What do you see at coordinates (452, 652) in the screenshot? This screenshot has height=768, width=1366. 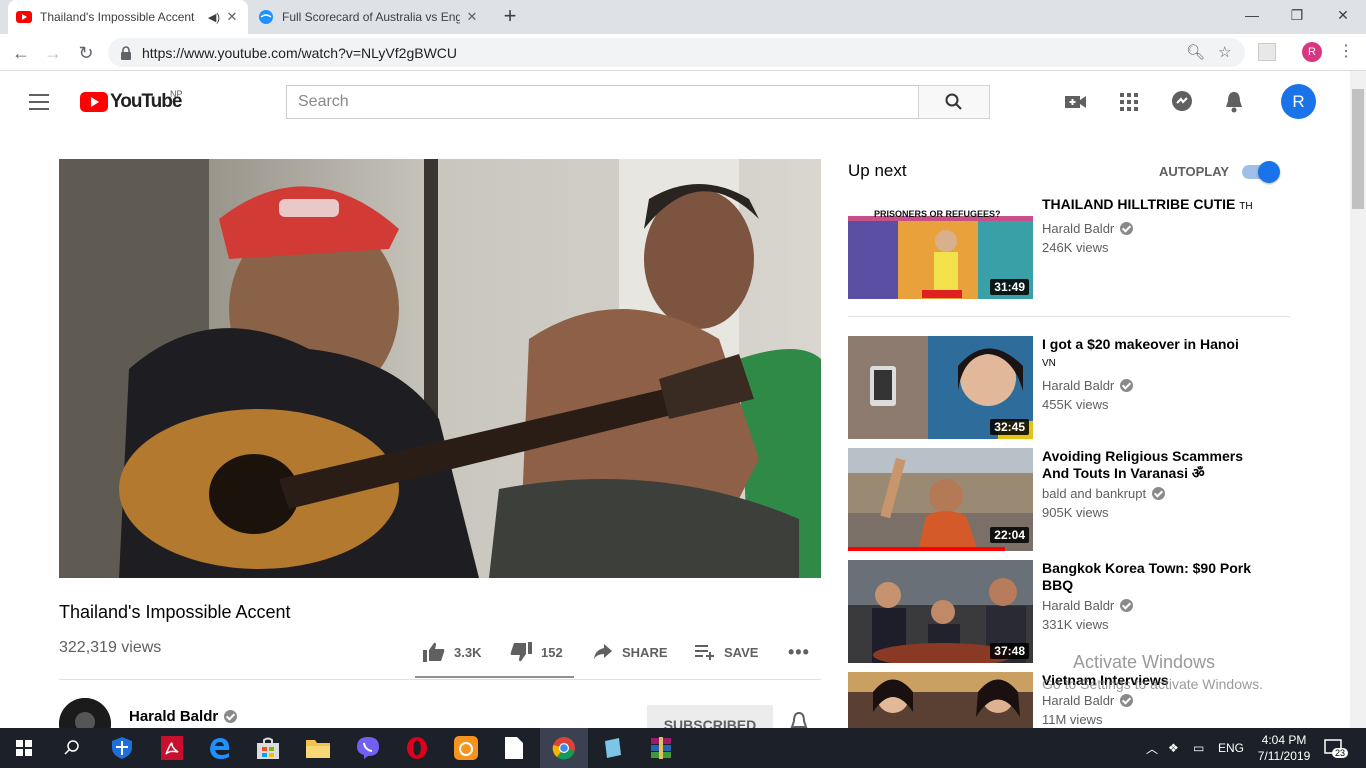 I see `like-button: 3.3K` at bounding box center [452, 652].